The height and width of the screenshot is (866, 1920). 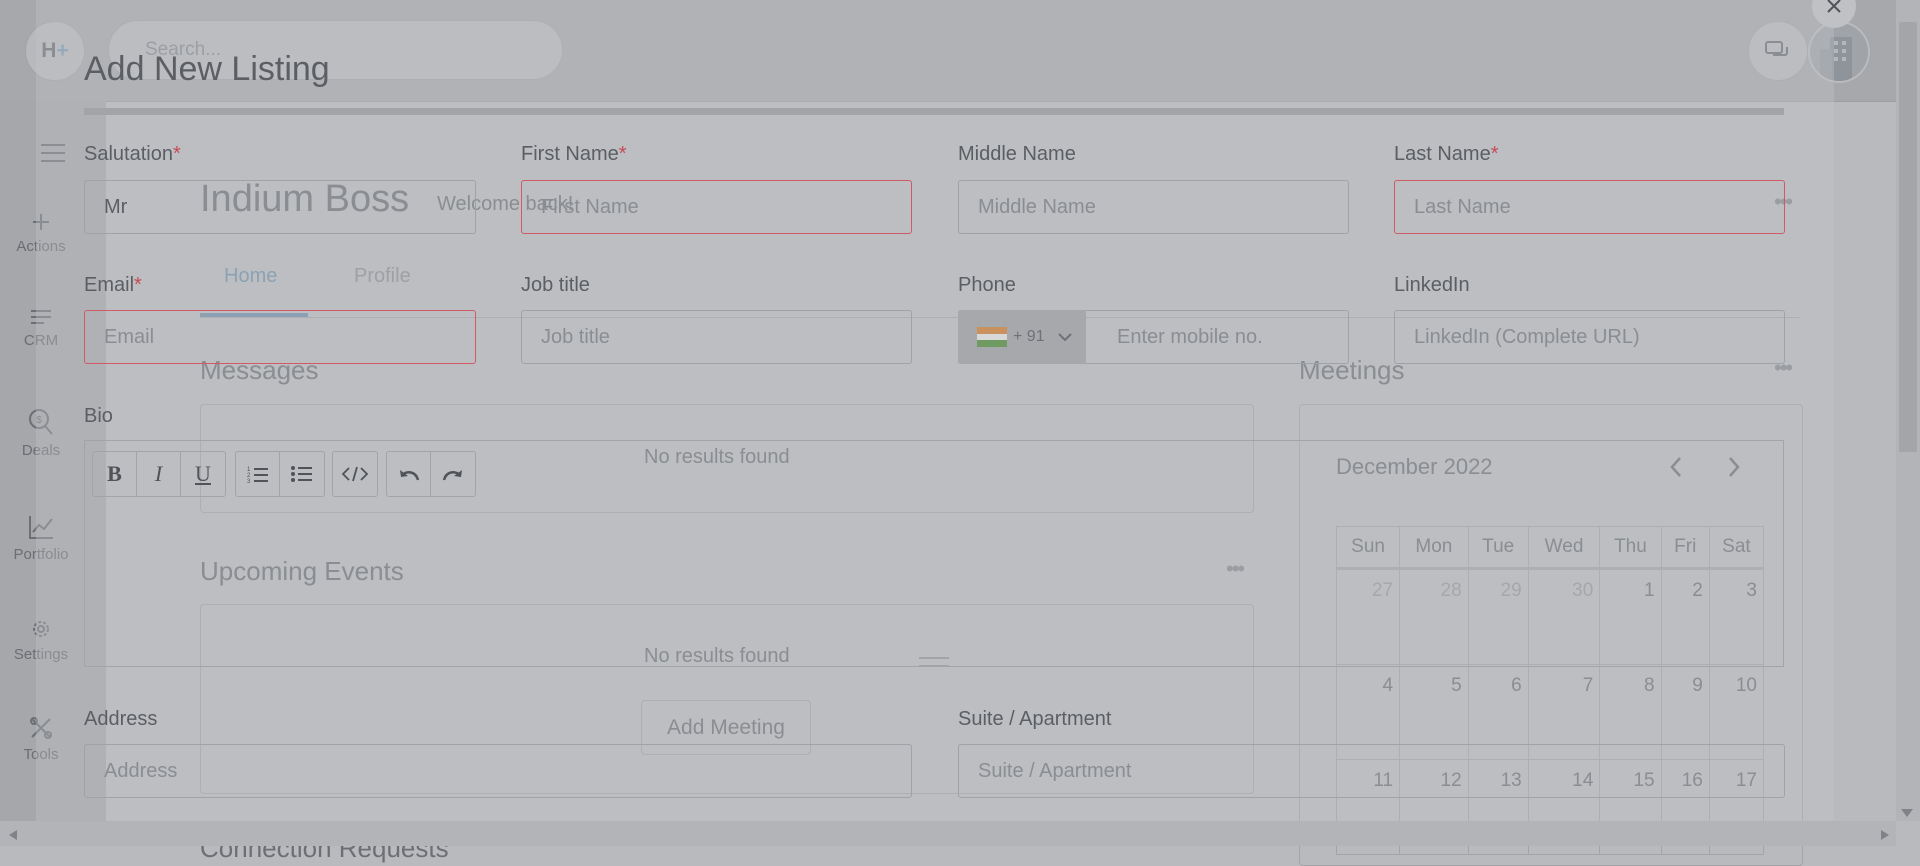 I want to click on label-text: Salutation, so click(x=128, y=154).